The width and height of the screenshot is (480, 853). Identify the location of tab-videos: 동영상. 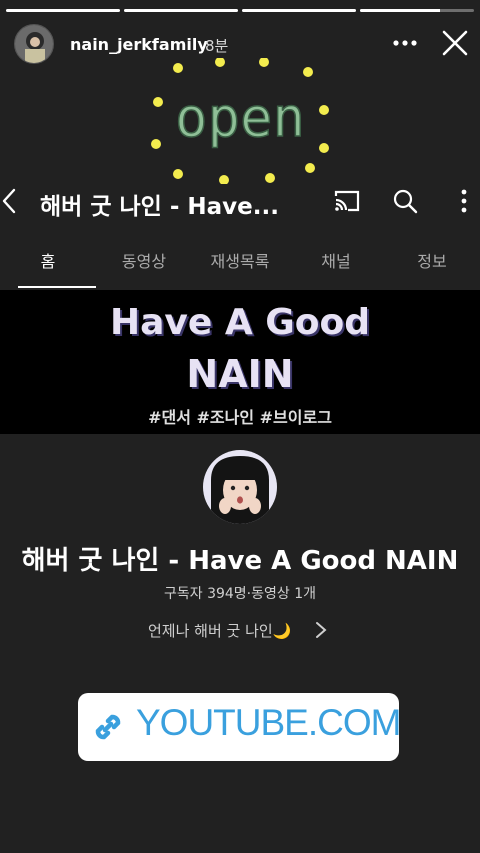
(144, 262).